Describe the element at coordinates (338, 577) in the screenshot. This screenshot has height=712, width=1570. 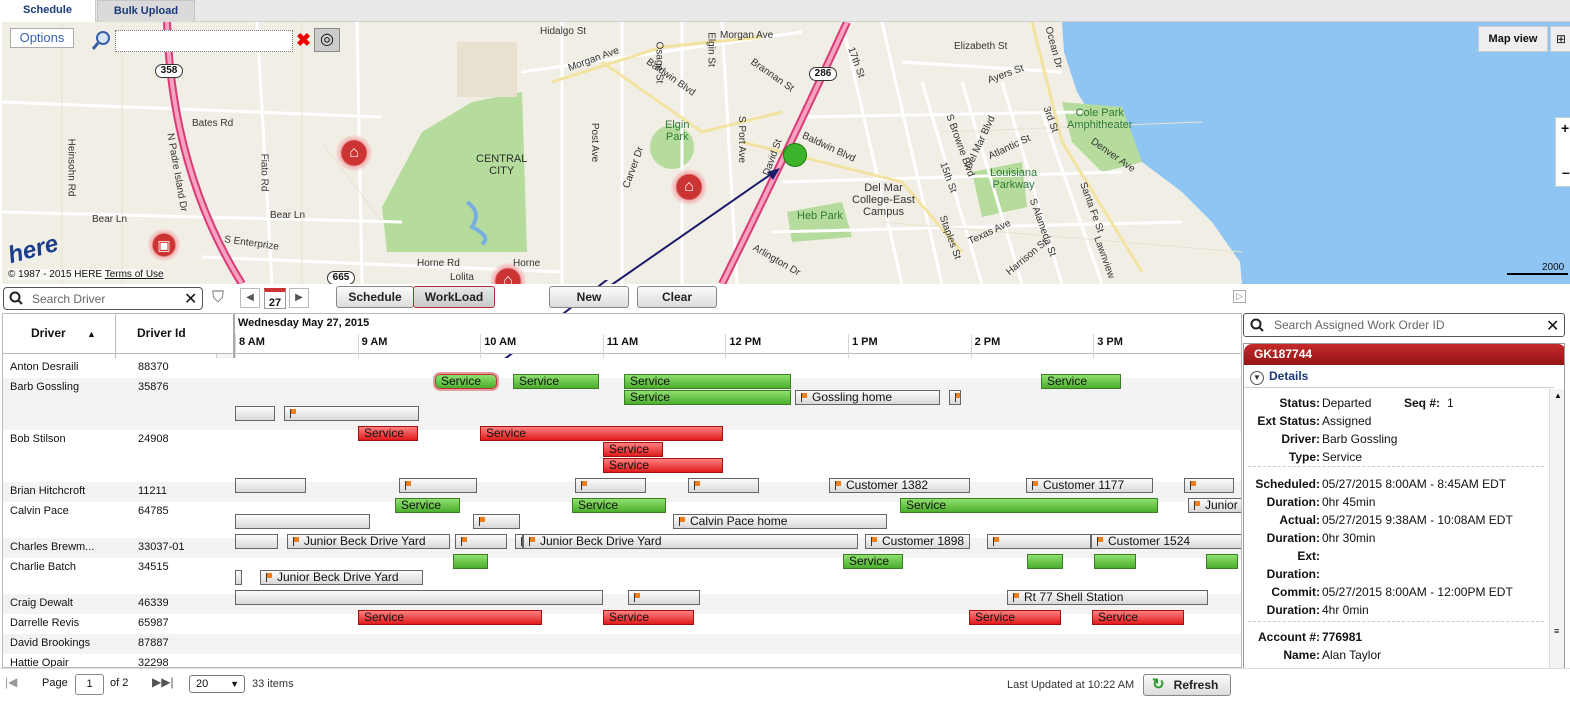
I see `bar-label: Junior Beck Drive Yard` at that location.